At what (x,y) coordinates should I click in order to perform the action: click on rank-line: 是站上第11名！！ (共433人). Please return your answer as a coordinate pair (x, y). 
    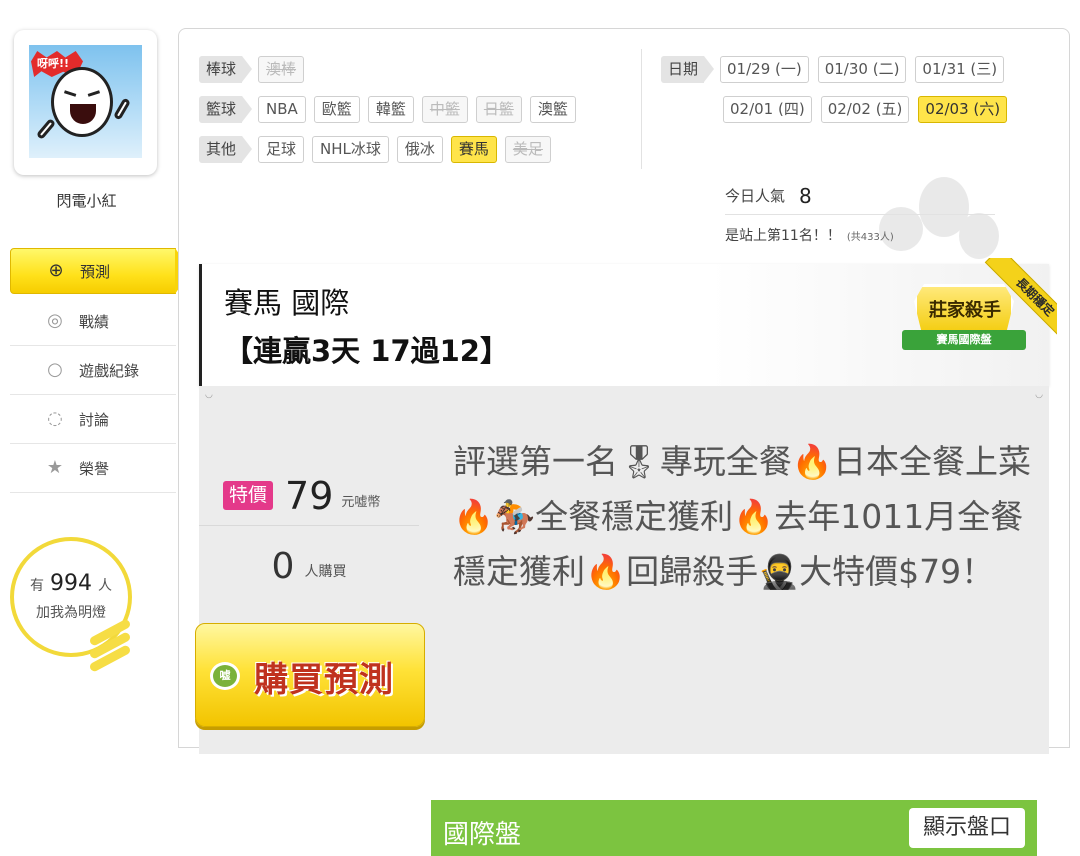
    Looking at the image, I should click on (860, 235).